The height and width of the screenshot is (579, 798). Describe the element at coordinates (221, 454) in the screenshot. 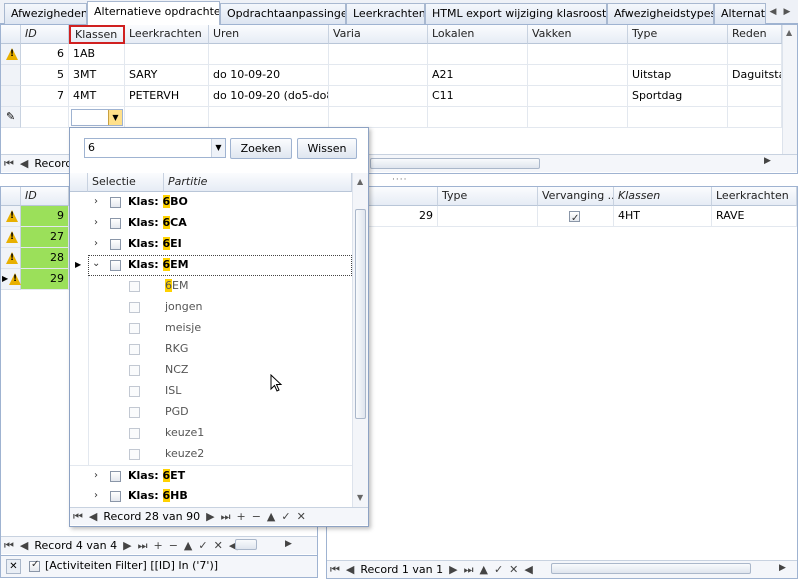

I see `tree-child-row: keuze2` at that location.